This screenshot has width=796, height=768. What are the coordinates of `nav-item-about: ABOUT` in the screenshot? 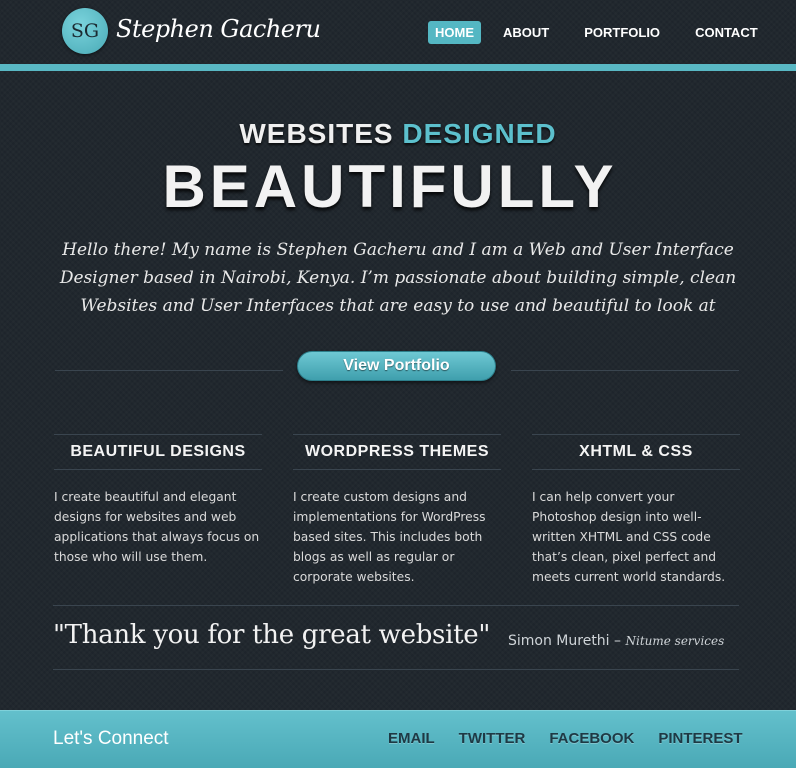 It's located at (526, 32).